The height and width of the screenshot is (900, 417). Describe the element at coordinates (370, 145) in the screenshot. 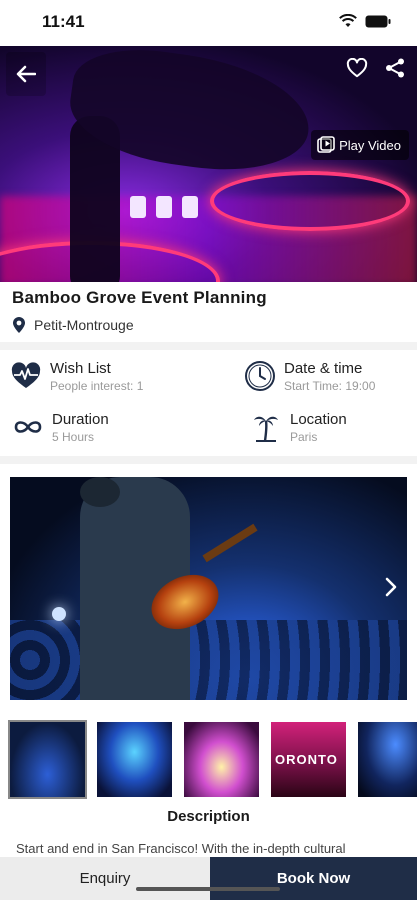

I see `play-video-label: Play Video` at that location.